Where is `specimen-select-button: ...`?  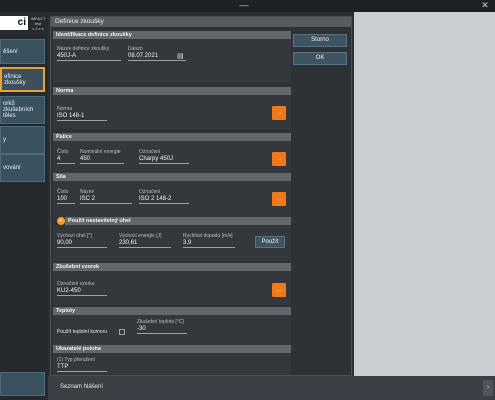
specimen-select-button: ... is located at coordinates (279, 290).